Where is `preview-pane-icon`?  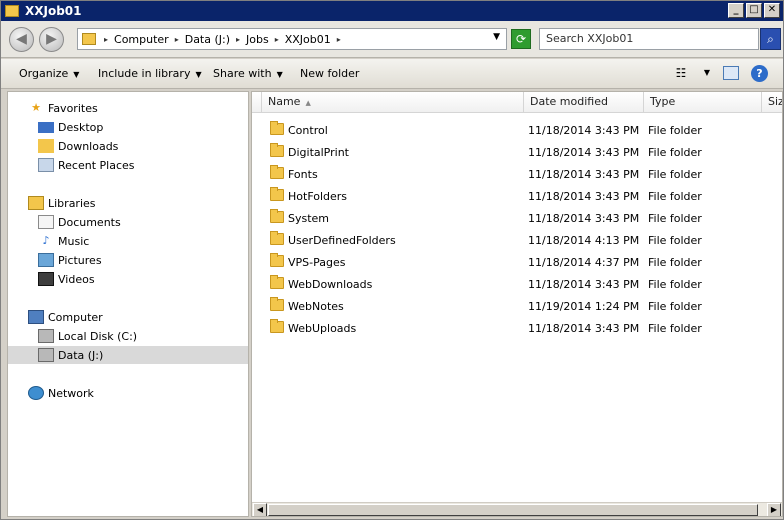 preview-pane-icon is located at coordinates (731, 73).